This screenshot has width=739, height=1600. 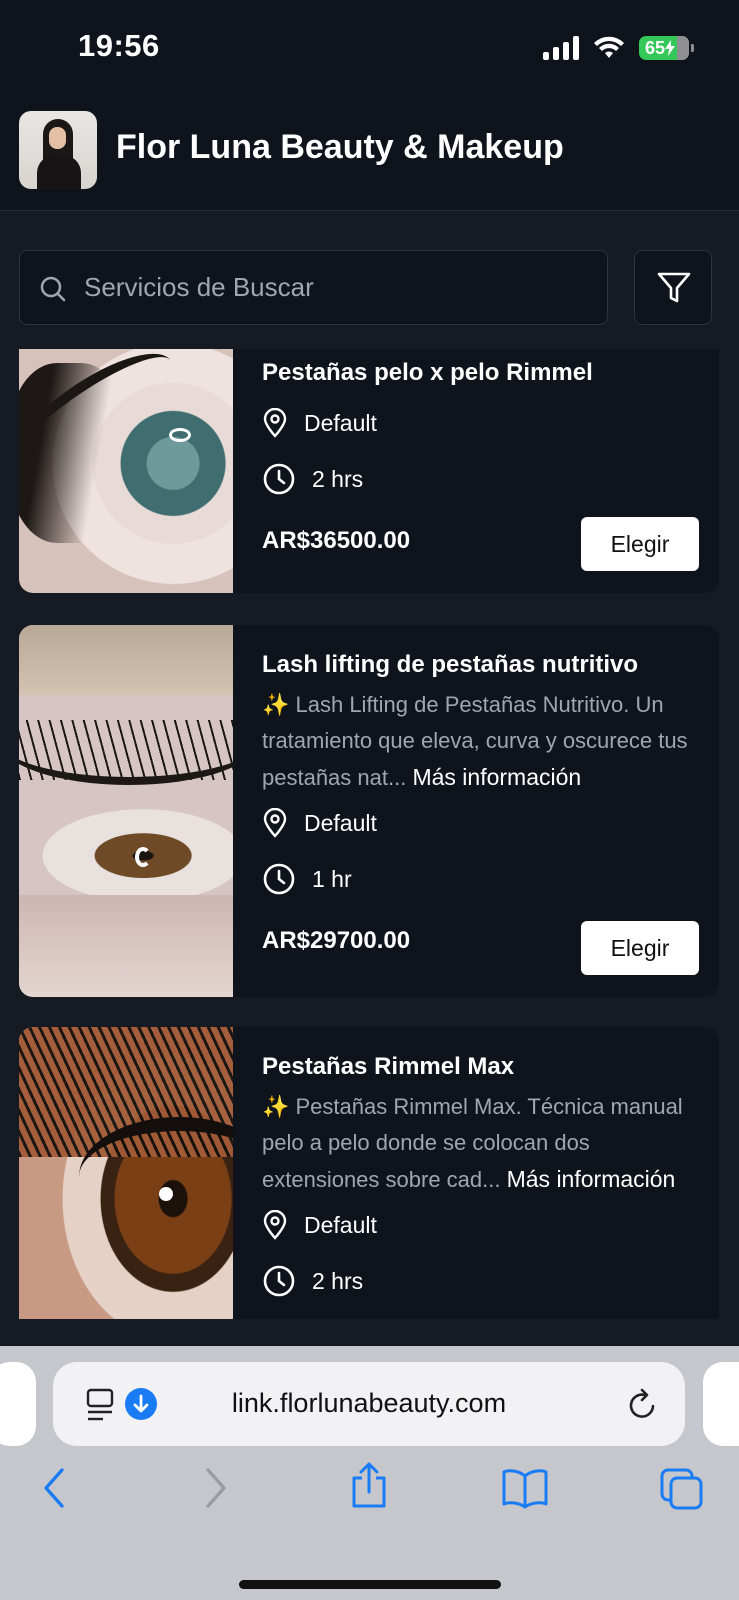 What do you see at coordinates (369, 50) in the screenshot?
I see `status-bar: 19:56 65` at bounding box center [369, 50].